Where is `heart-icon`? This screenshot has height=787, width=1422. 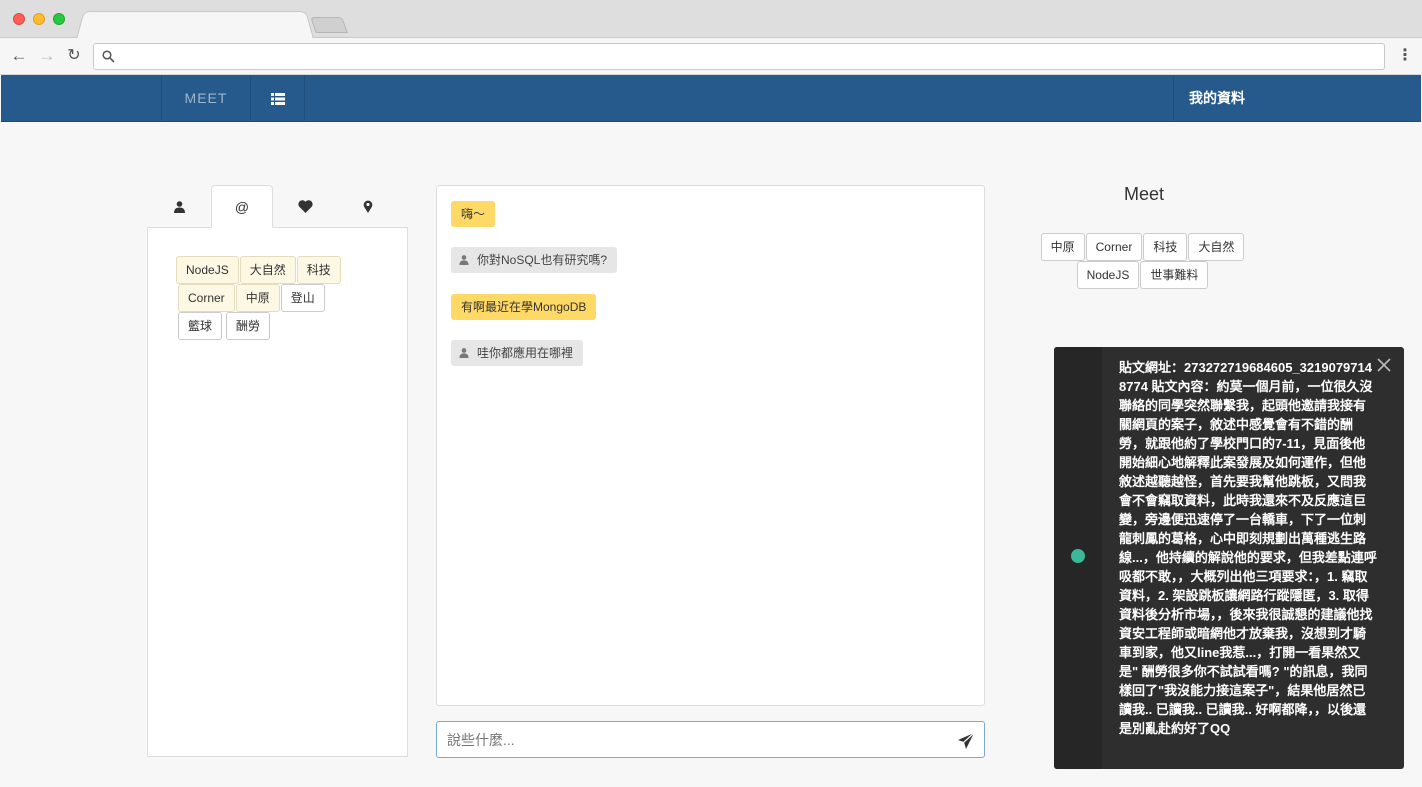
heart-icon is located at coordinates (305, 206).